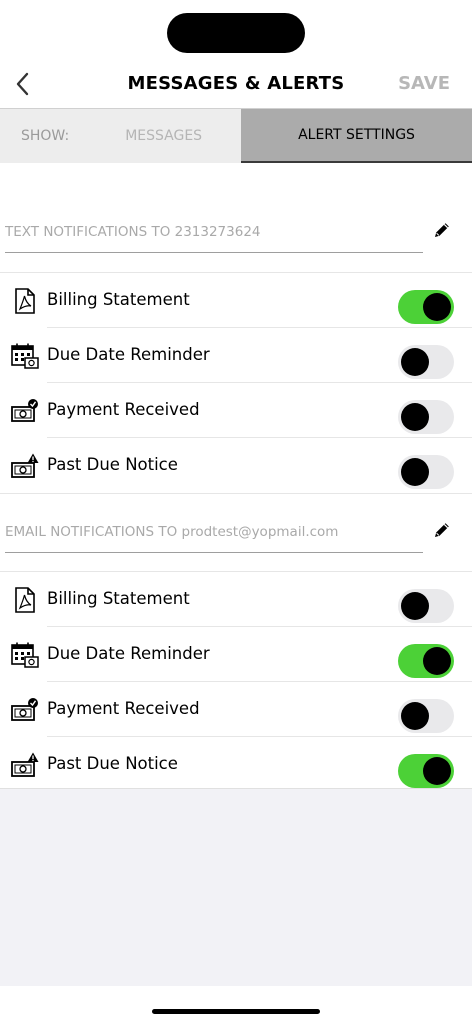 This screenshot has width=472, height=1024. I want to click on edit-email-button, so click(442, 530).